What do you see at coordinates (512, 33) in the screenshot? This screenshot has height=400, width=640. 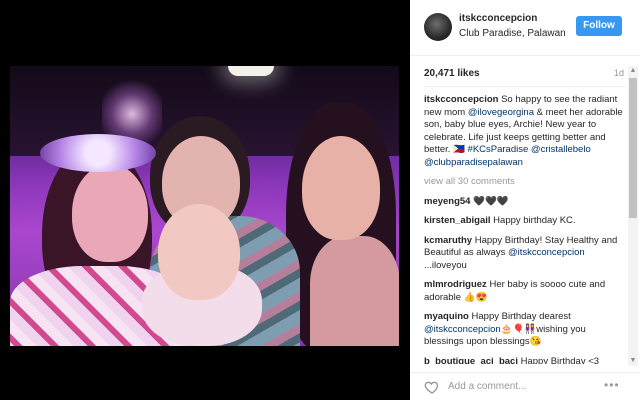 I see `post-location: Club Paradise, Palawan` at bounding box center [512, 33].